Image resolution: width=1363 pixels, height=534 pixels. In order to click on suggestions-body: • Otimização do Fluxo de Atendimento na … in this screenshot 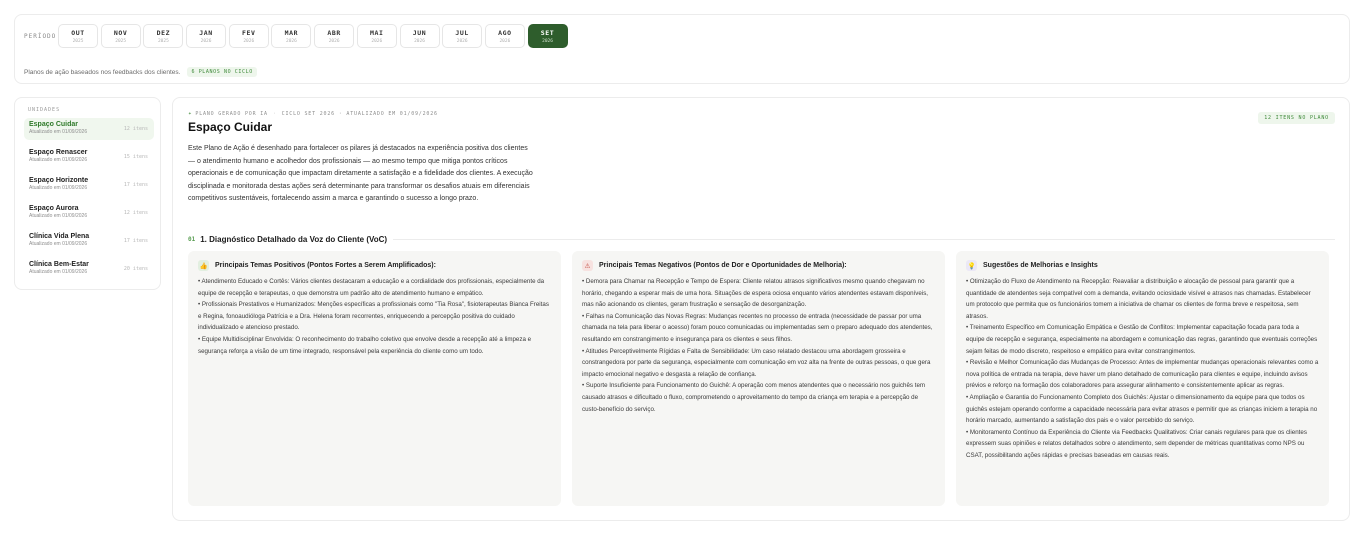, I will do `click(1142, 369)`.